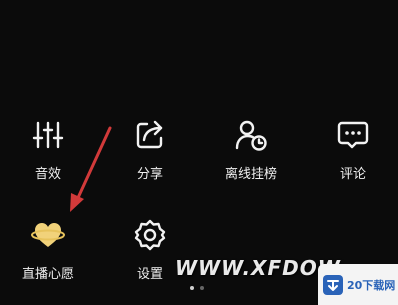 The width and height of the screenshot is (398, 305). What do you see at coordinates (333, 284) in the screenshot?
I see `download-site-logo-icon` at bounding box center [333, 284].